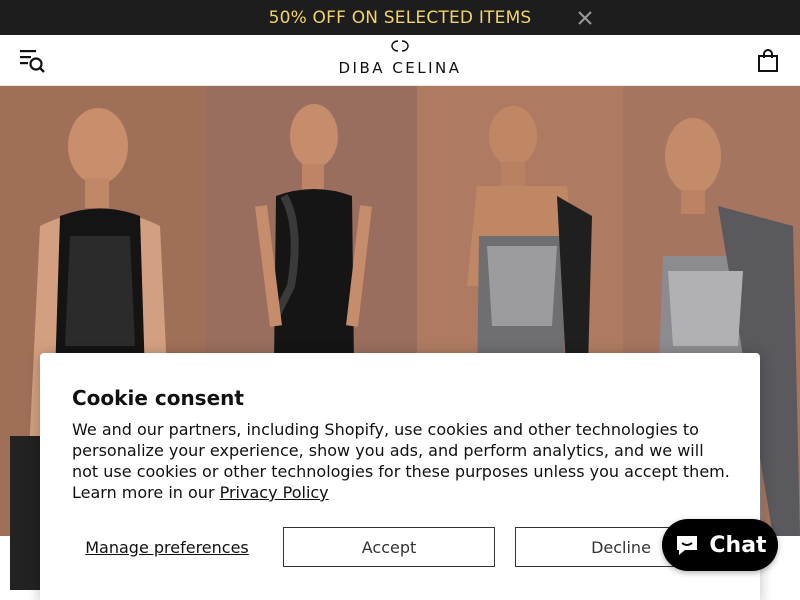 The width and height of the screenshot is (800, 600). Describe the element at coordinates (400, 68) in the screenshot. I see `logo-text: DIBA CELINA` at that location.